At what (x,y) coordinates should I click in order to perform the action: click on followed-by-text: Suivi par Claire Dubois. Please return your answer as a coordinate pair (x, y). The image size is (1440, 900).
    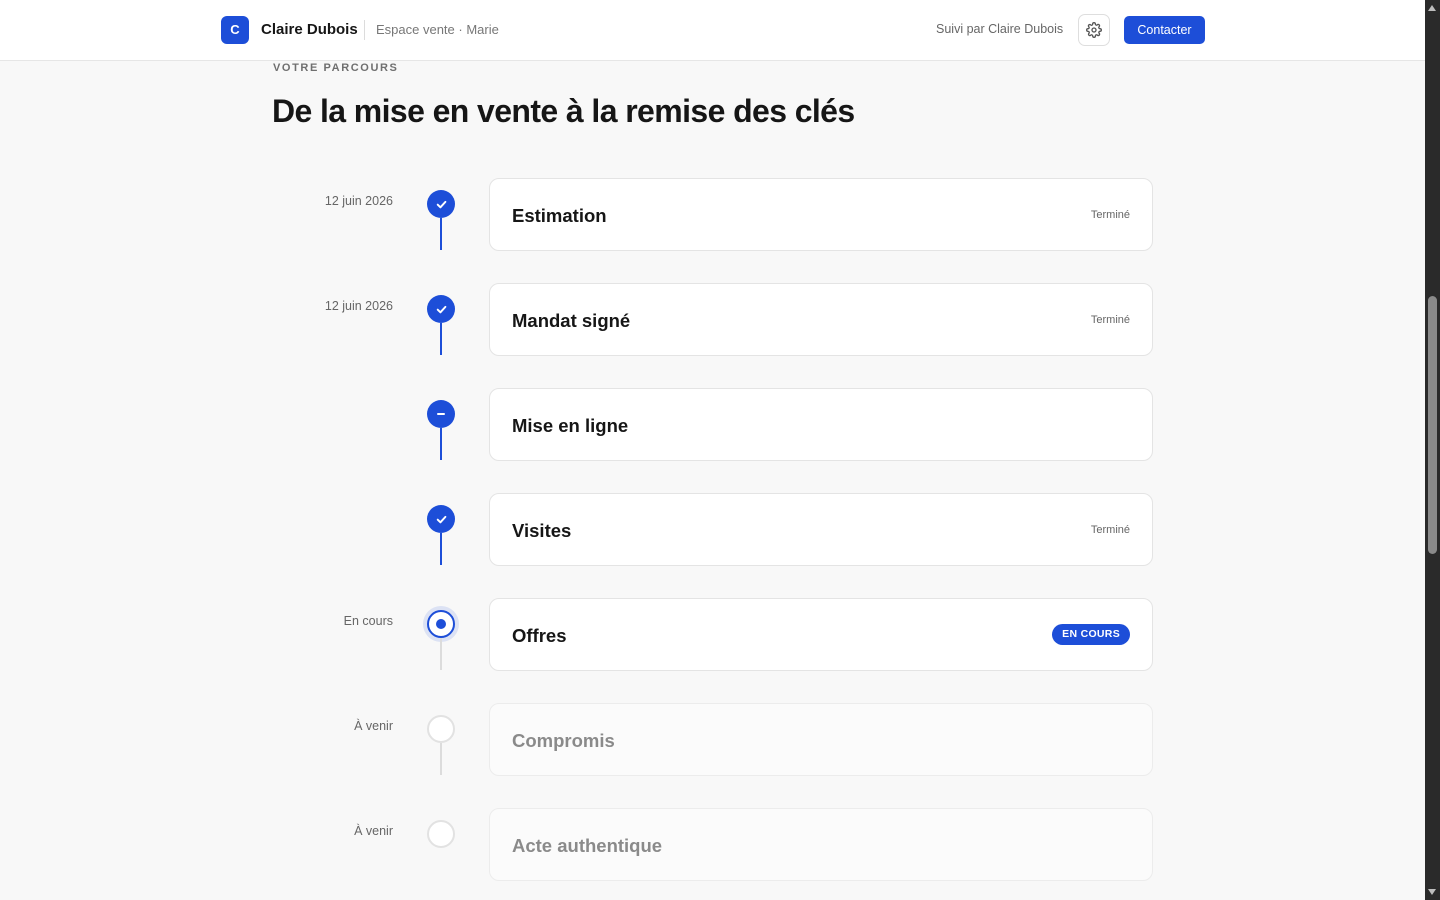
    Looking at the image, I should click on (1000, 29).